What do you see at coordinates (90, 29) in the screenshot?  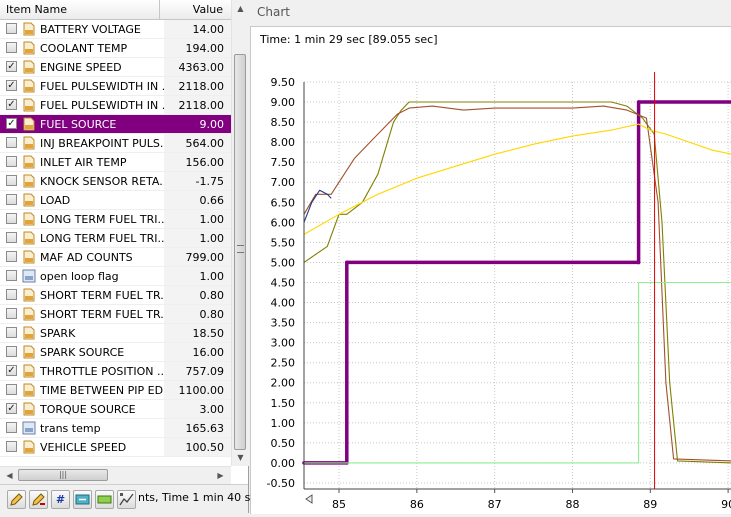 I see `item-name: BATTERY VOLTAGE` at bounding box center [90, 29].